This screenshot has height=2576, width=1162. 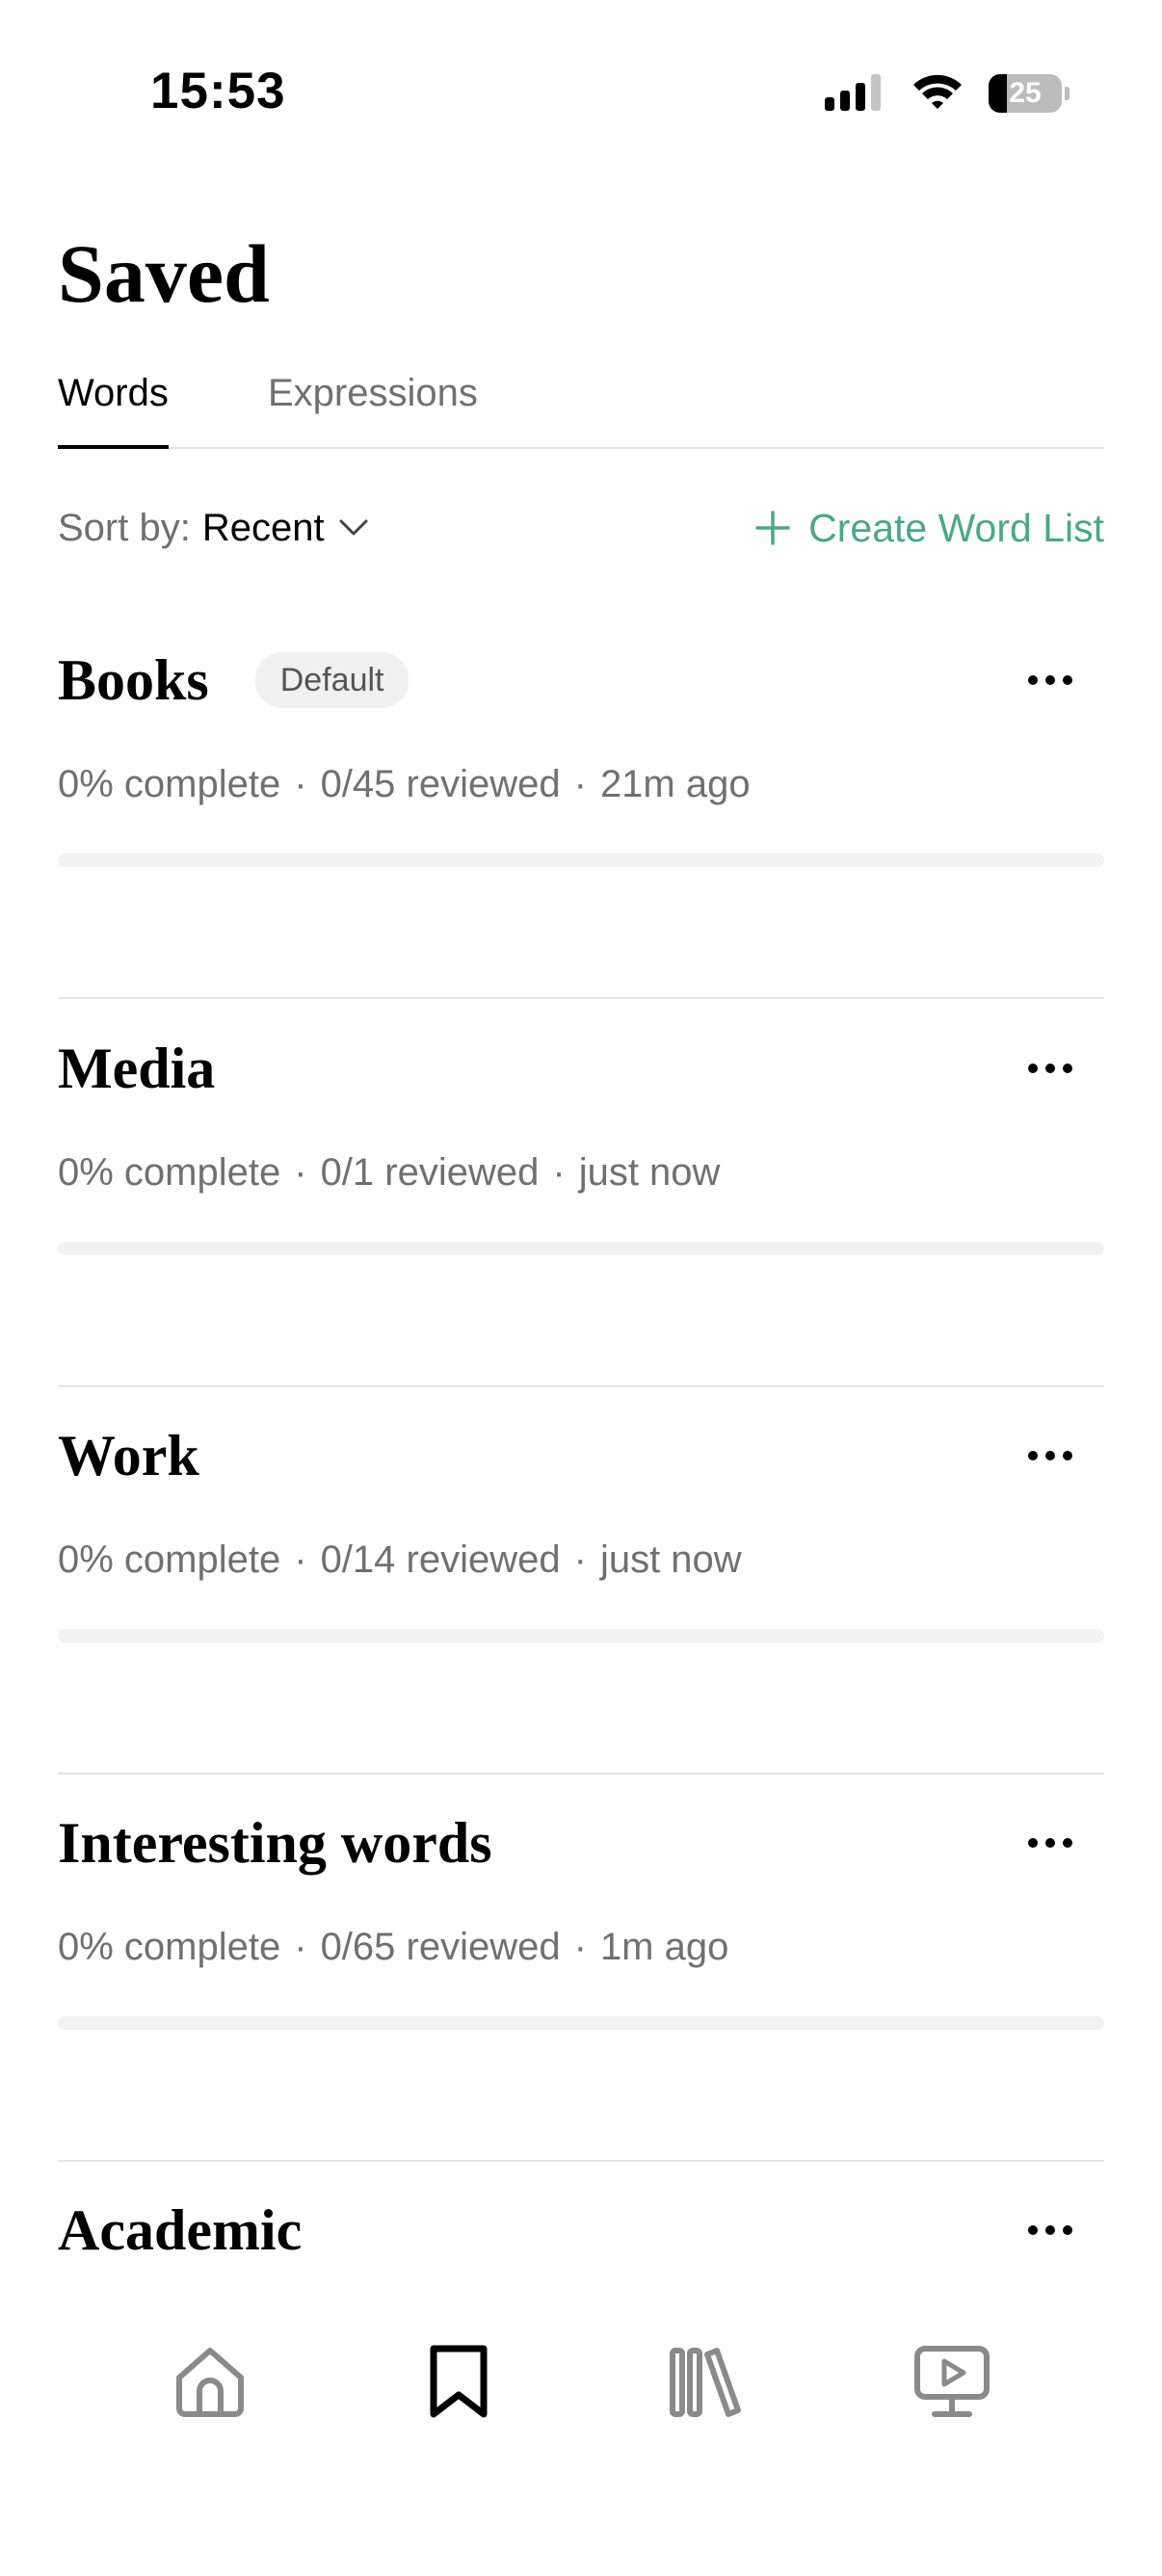 What do you see at coordinates (181, 2230) in the screenshot?
I see `word-list-title: Academic` at bounding box center [181, 2230].